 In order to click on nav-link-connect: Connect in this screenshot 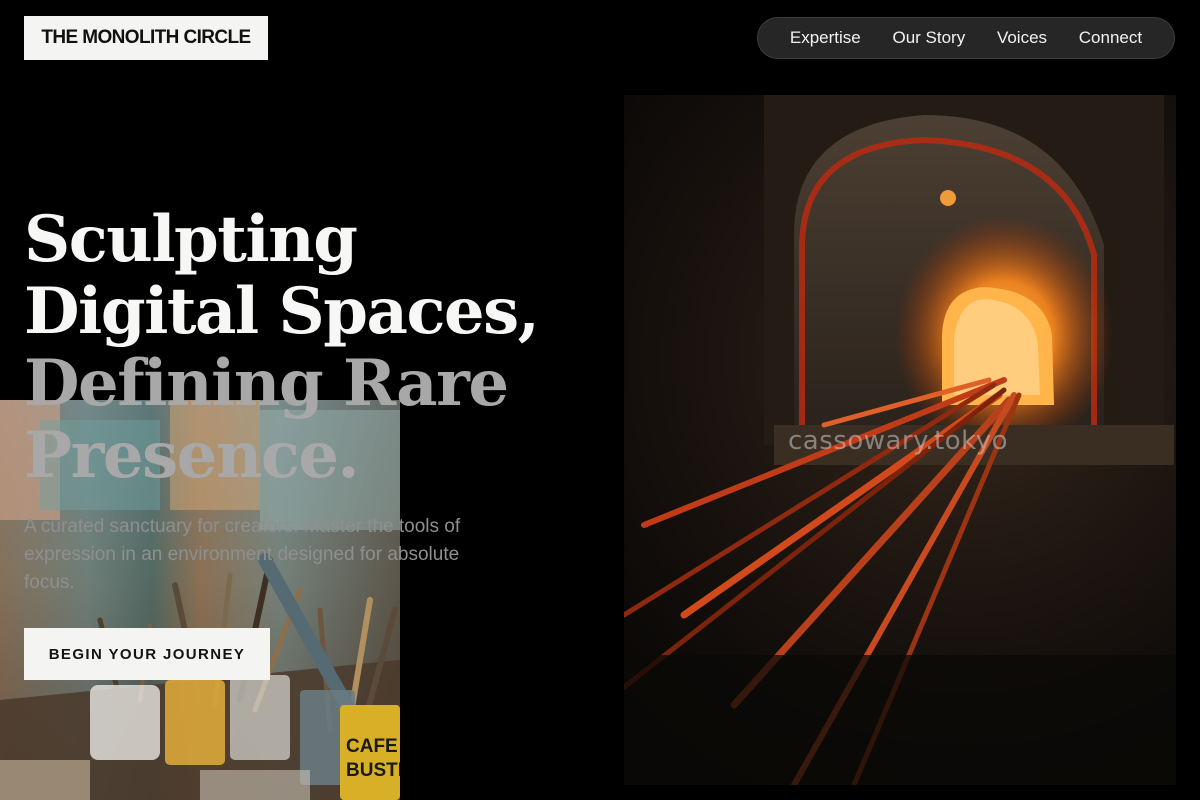, I will do `click(1110, 38)`.